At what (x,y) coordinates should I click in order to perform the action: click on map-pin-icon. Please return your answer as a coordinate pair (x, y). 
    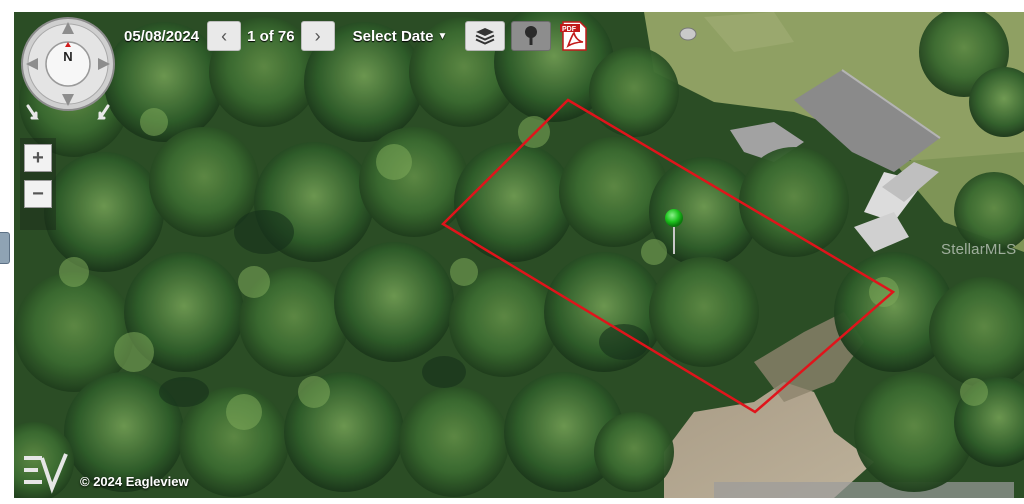
    Looking at the image, I should click on (674, 232).